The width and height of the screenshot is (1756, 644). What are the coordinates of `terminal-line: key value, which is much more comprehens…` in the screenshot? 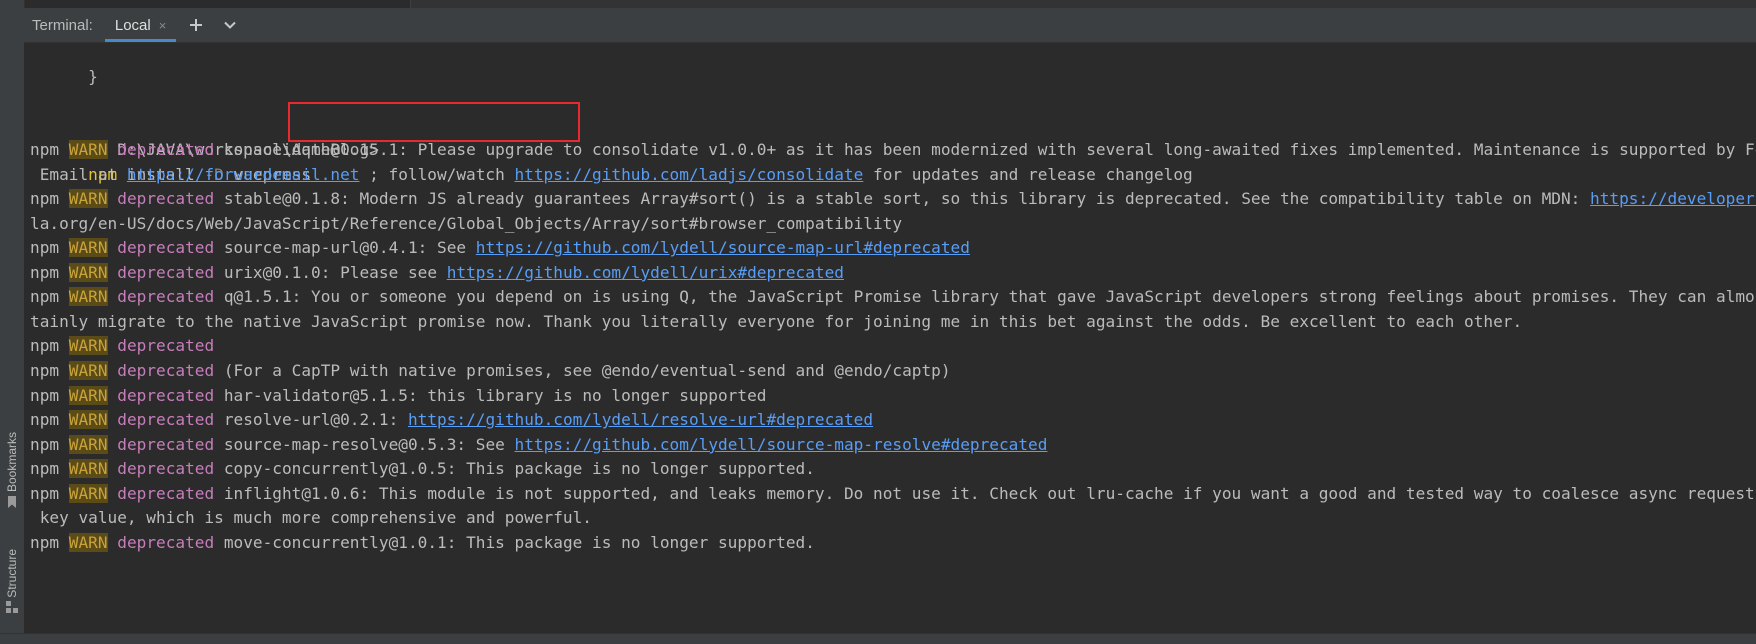 It's located at (311, 517).